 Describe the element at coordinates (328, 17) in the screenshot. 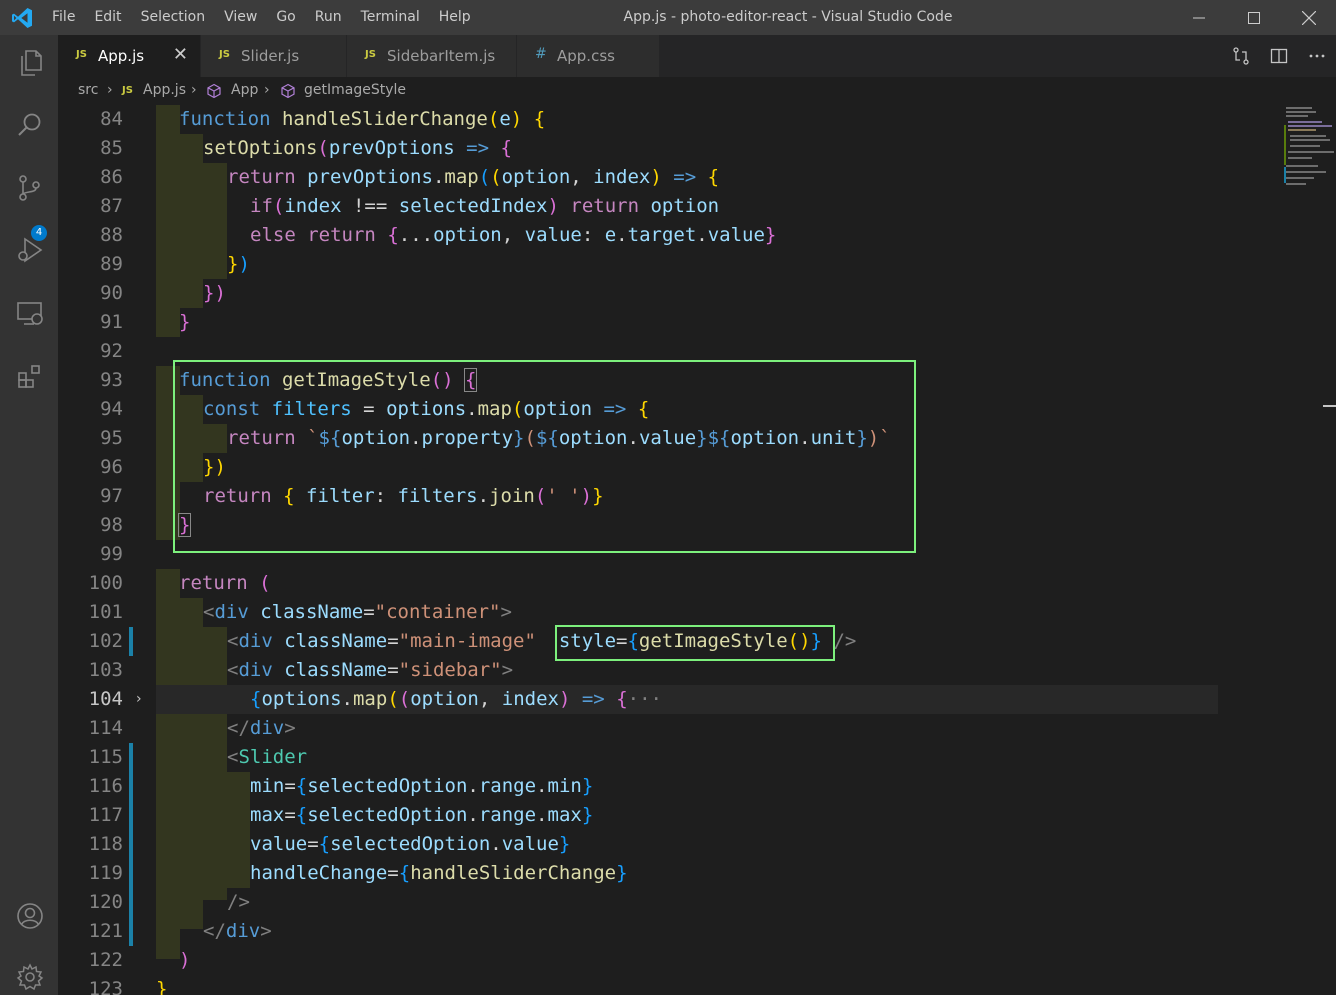

I see `menu-run: Run` at that location.